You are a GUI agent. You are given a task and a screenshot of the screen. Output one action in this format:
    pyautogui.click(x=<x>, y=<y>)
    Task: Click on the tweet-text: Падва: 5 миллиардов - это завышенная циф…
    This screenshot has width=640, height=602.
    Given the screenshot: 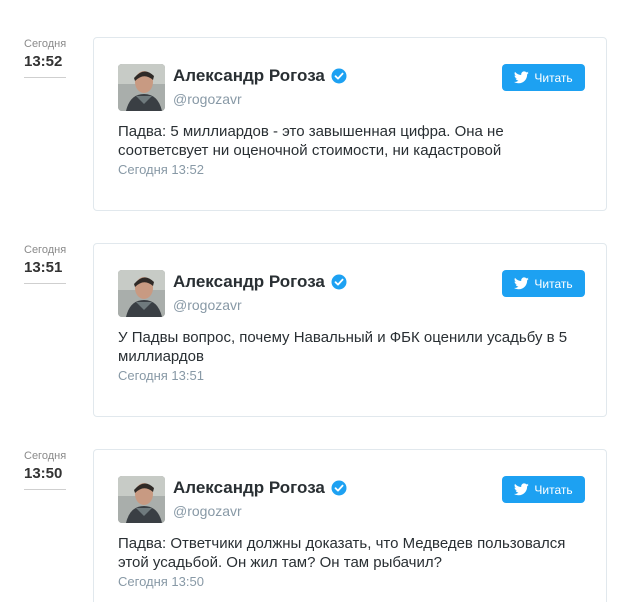 What is the action you would take?
    pyautogui.click(x=311, y=141)
    